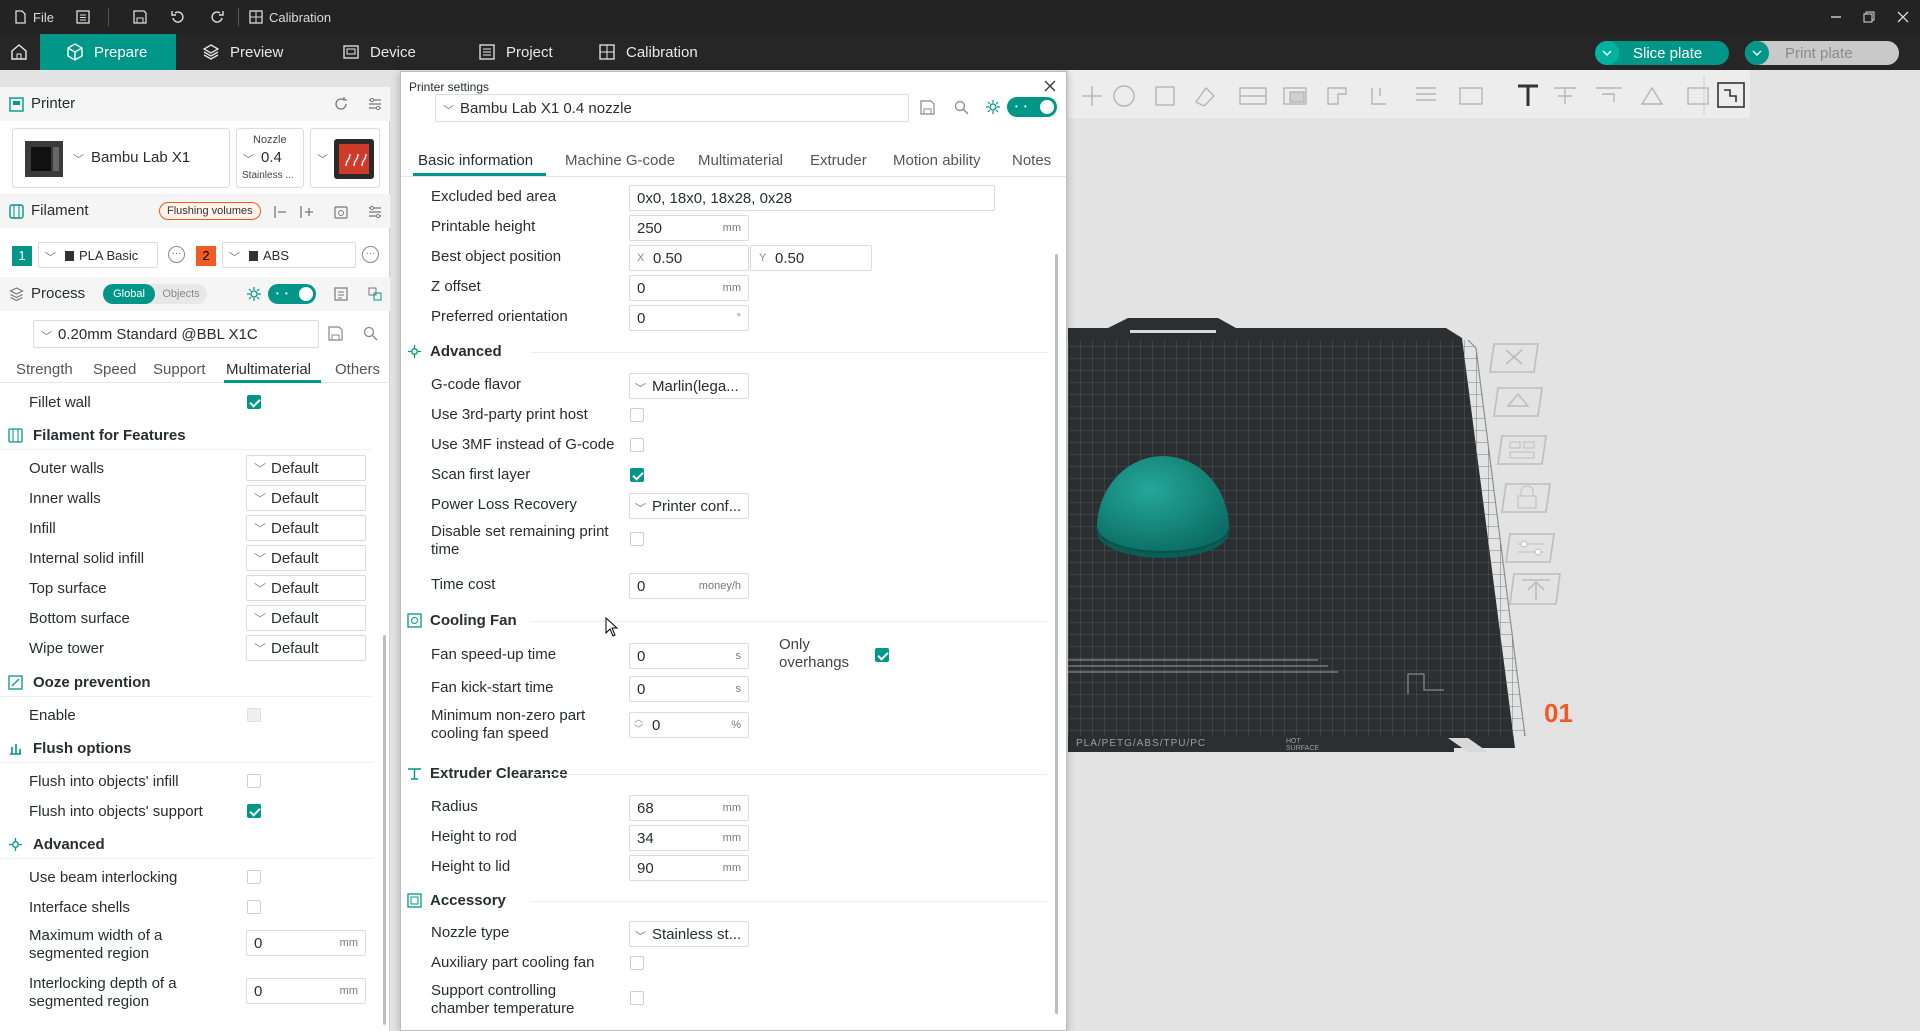  Describe the element at coordinates (306, 498) in the screenshot. I see `inner-walls-select: ﹀ Default` at that location.